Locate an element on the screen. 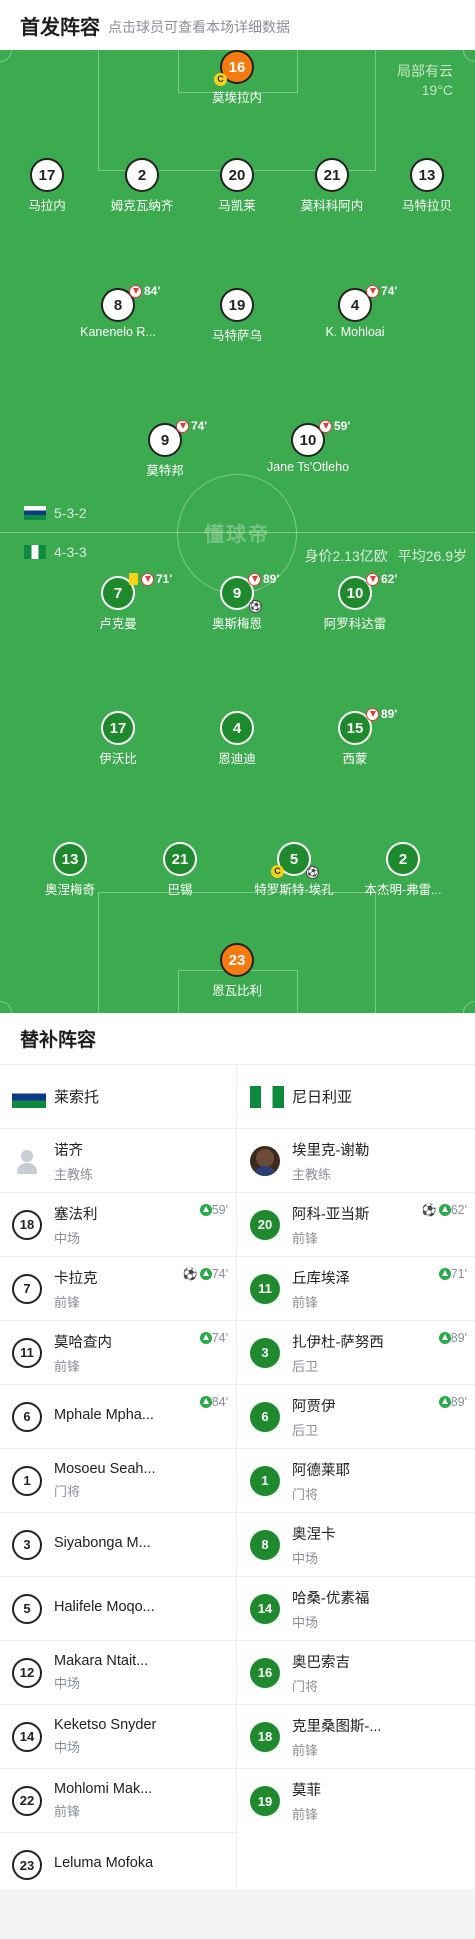  player-number: 12 is located at coordinates (27, 1672).